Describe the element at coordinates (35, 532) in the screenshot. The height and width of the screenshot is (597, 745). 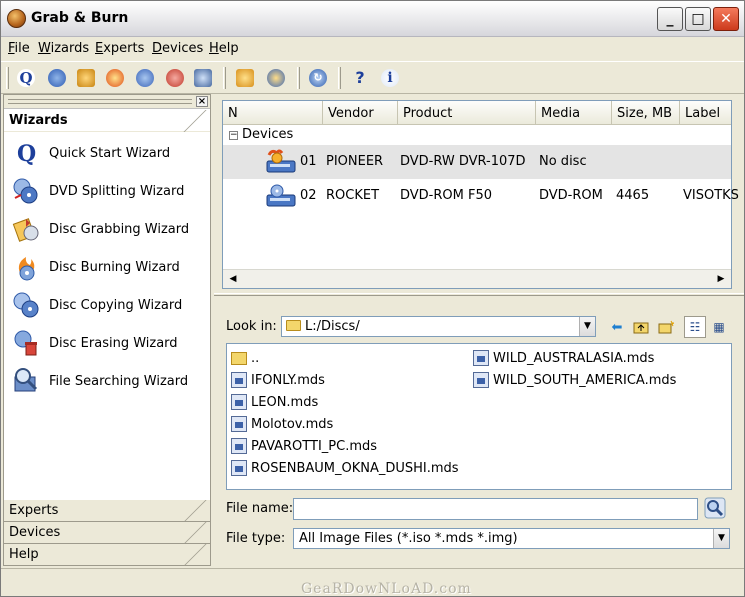
I see `section-label: Devices` at that location.